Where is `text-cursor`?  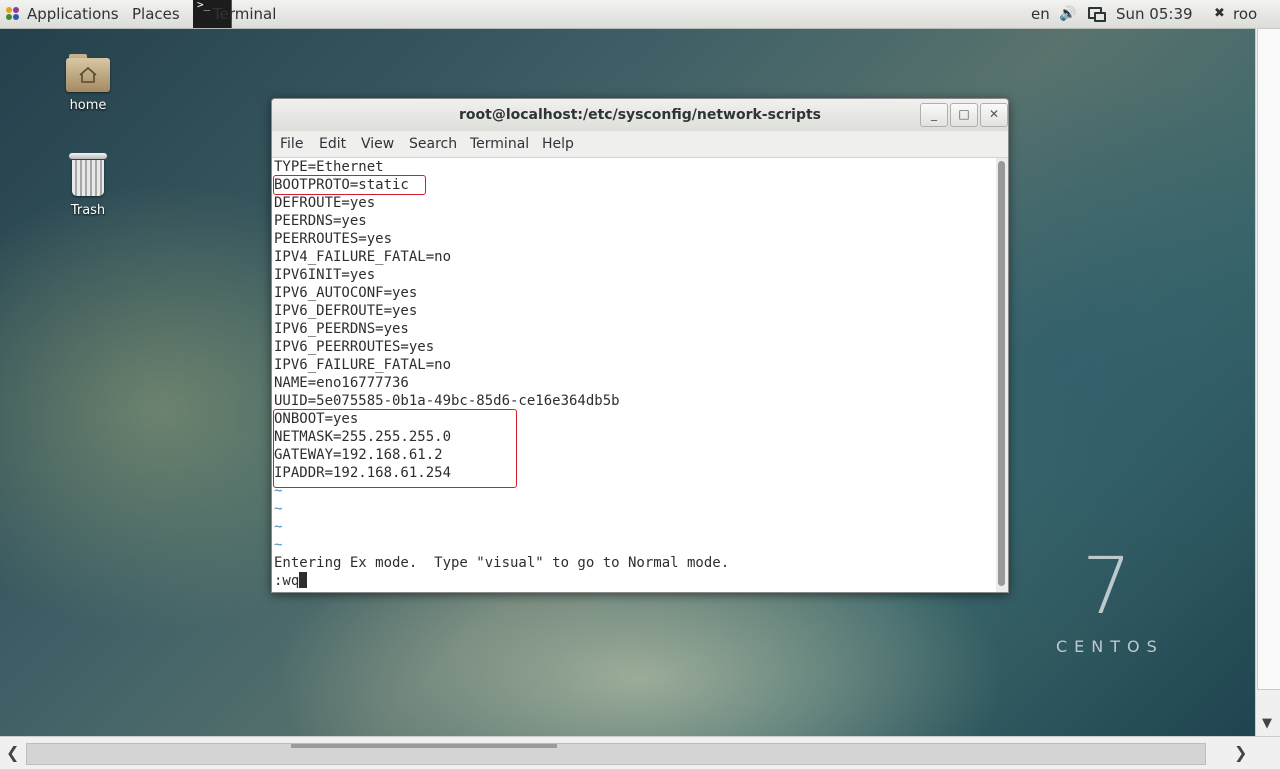
text-cursor is located at coordinates (303, 580).